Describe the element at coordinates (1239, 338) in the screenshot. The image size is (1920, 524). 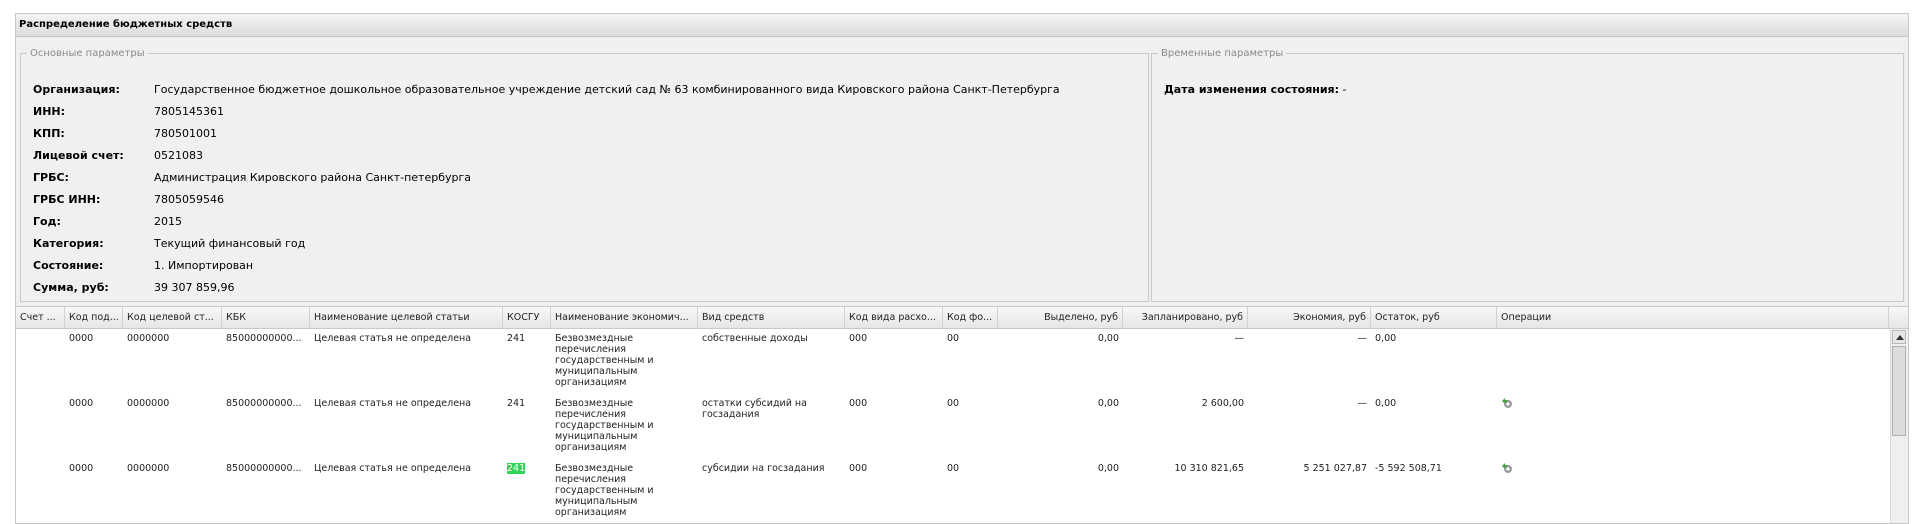
I see `cell-zapl: —` at that location.